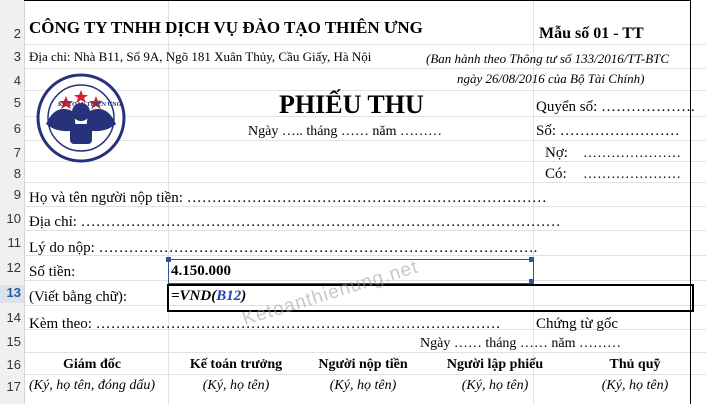 The height and width of the screenshot is (404, 706). Describe the element at coordinates (12, 35) in the screenshot. I see `row-number: 2` at that location.